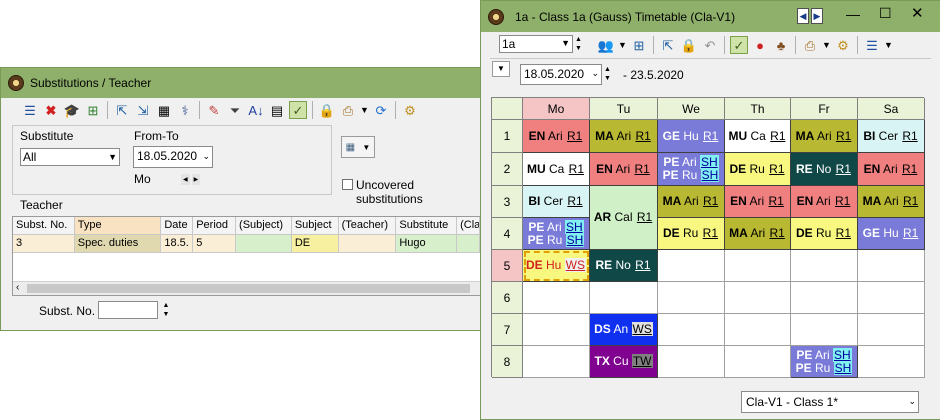 Image resolution: width=940 pixels, height=420 pixels. I want to click on options-dropdown-button: ▼, so click(501, 69).